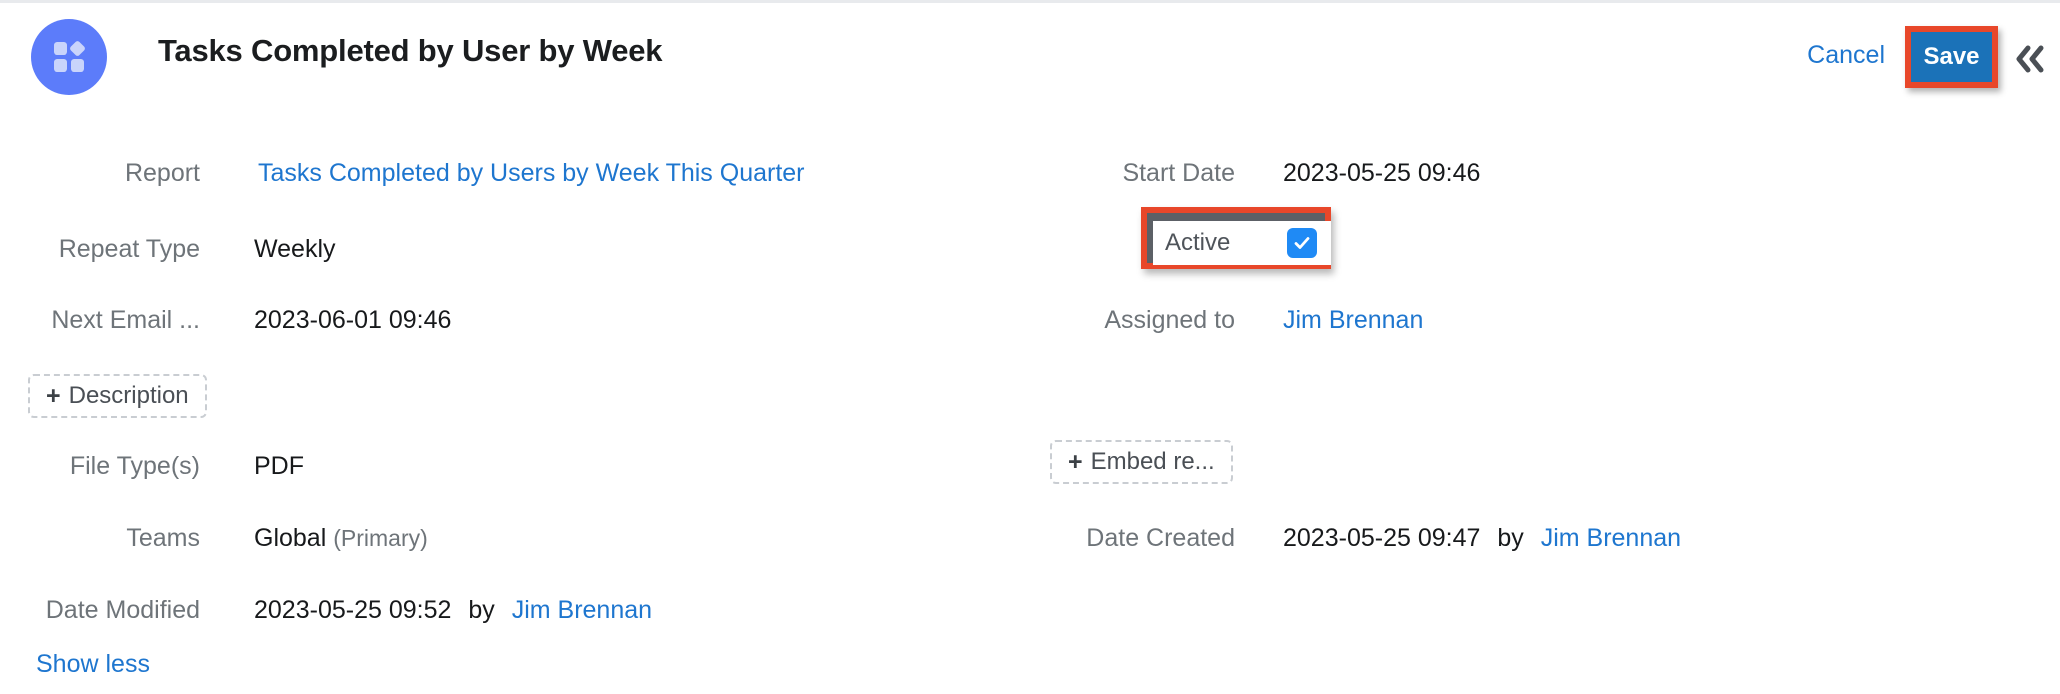 The height and width of the screenshot is (694, 2060). Describe the element at coordinates (93, 664) in the screenshot. I see `show-less-toggle: Show less` at that location.